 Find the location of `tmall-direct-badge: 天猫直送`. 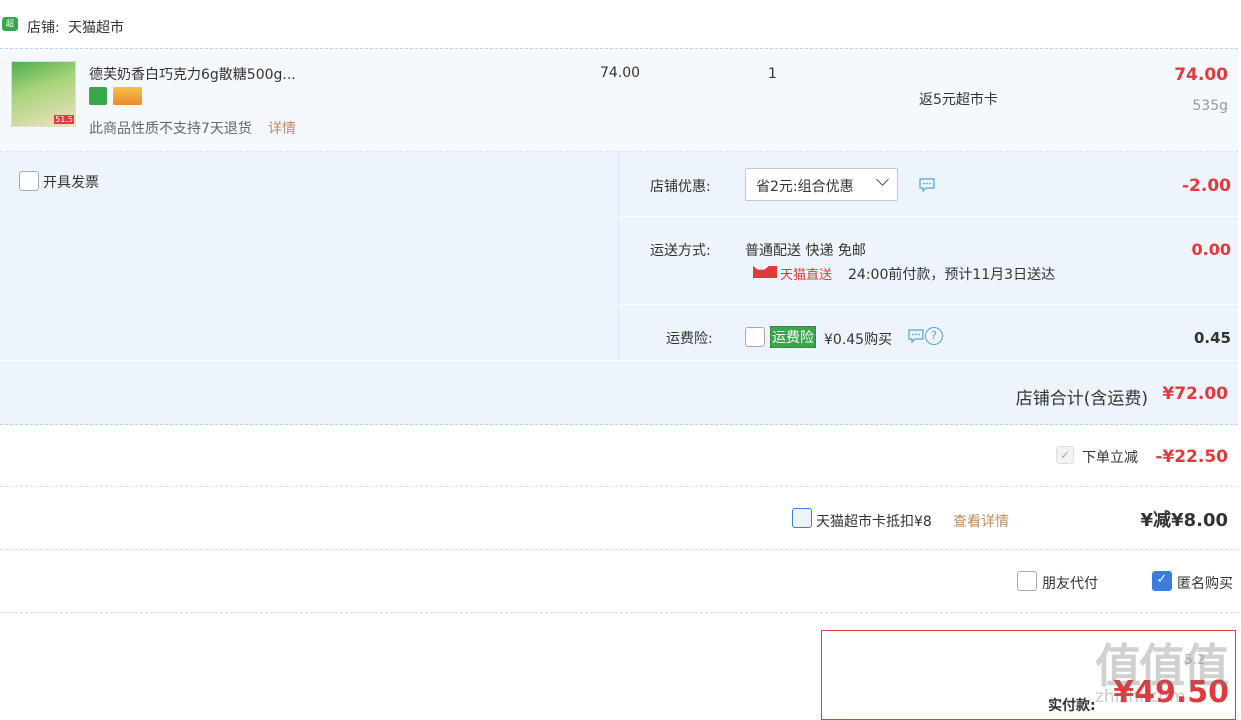

tmall-direct-badge: 天猫直送 is located at coordinates (806, 275).